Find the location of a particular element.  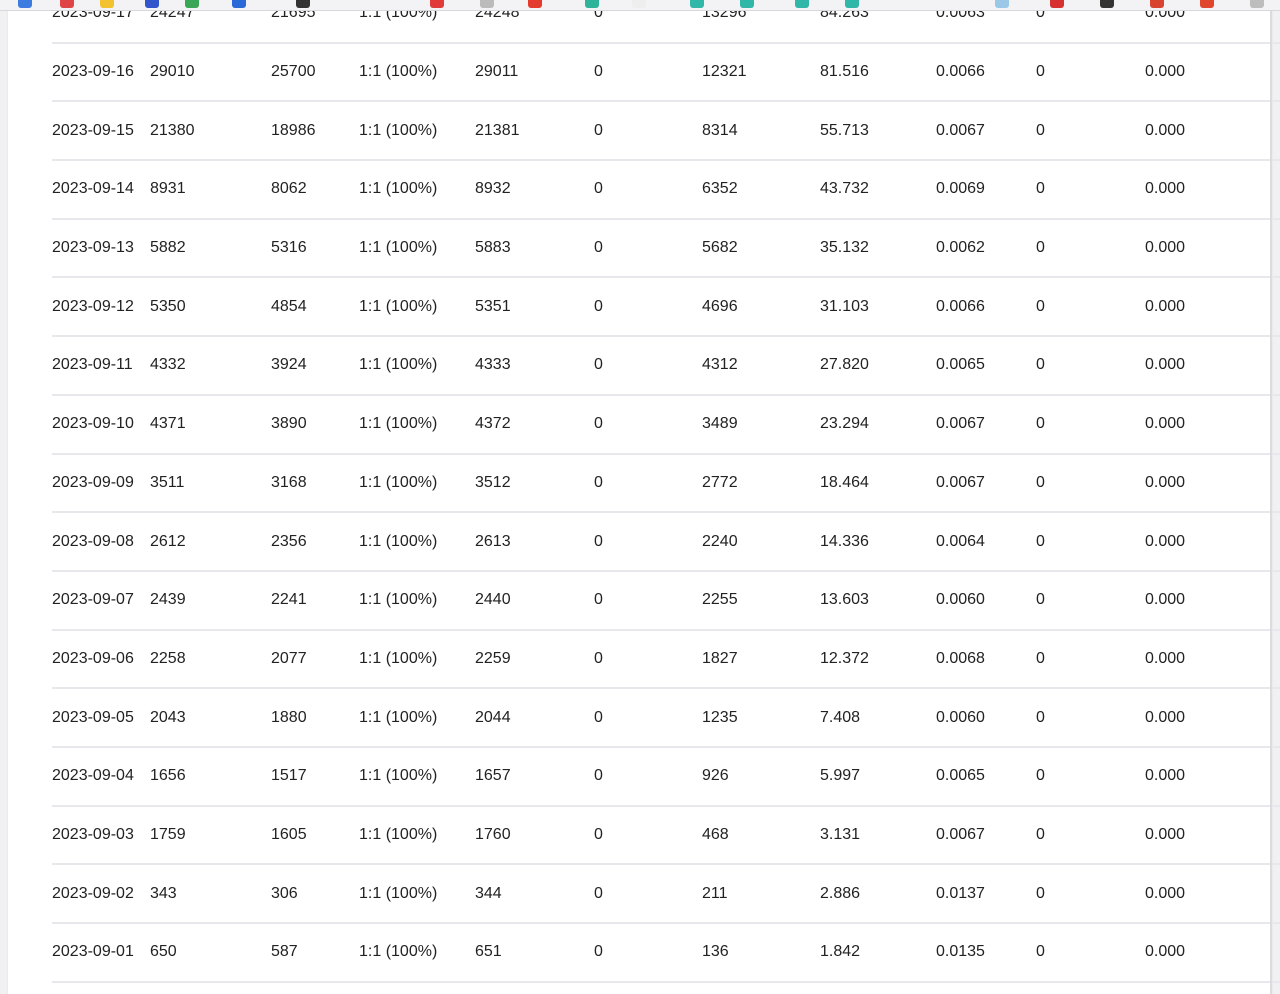

cell-col-2: 8062 is located at coordinates (289, 189).